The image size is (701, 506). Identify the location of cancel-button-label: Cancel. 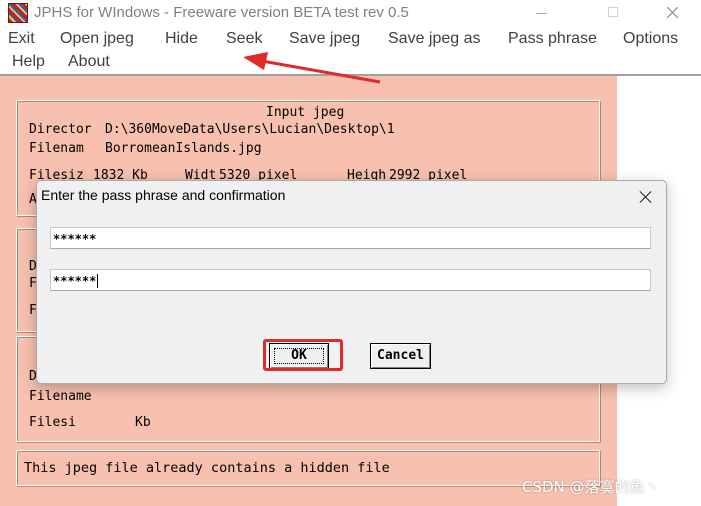
(400, 355).